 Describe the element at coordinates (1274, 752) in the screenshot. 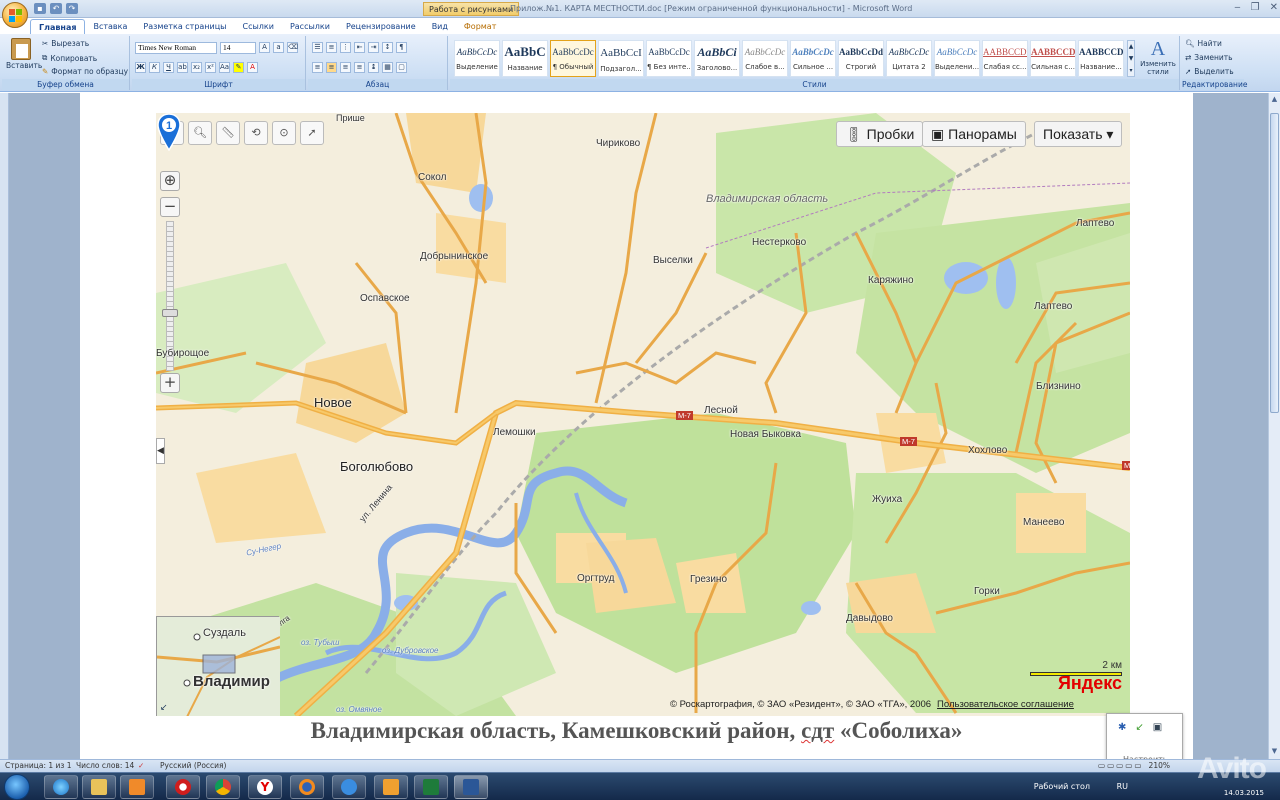

I see `scroll-down-icon: ▼` at that location.